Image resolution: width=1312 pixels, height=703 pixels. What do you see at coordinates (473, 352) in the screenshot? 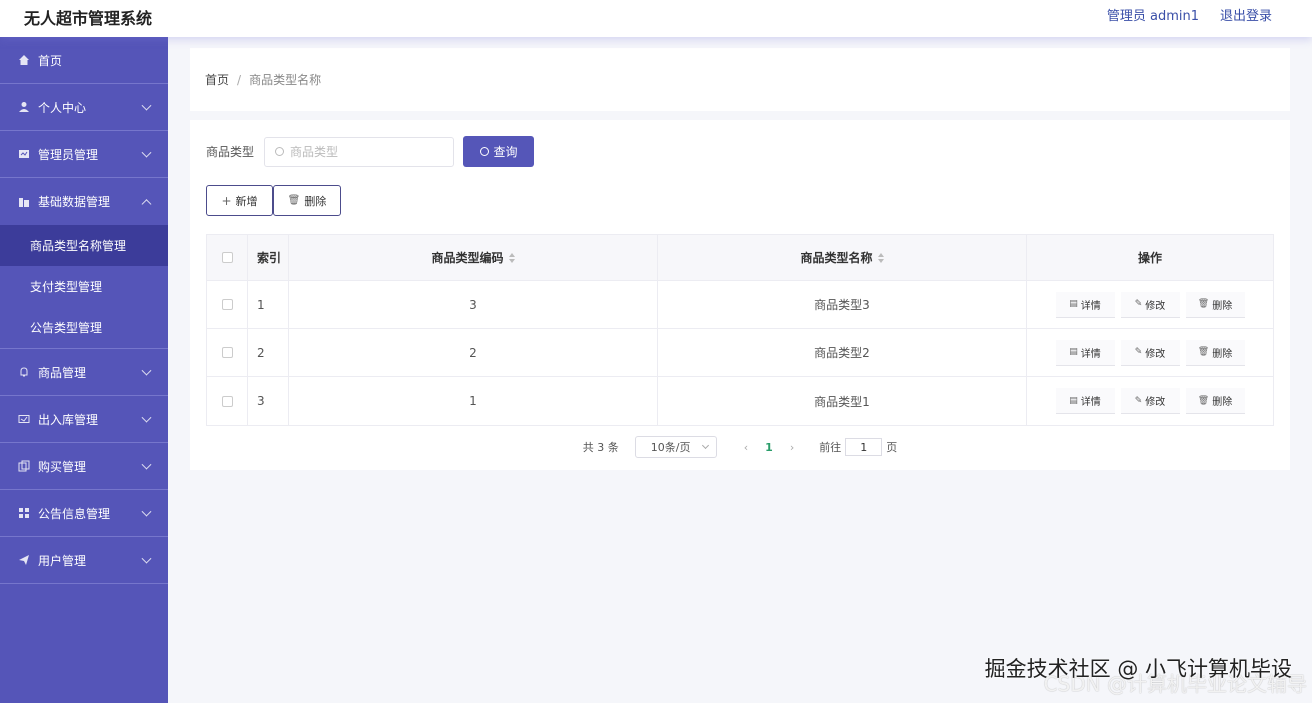
I see `row-code: 2` at bounding box center [473, 352].